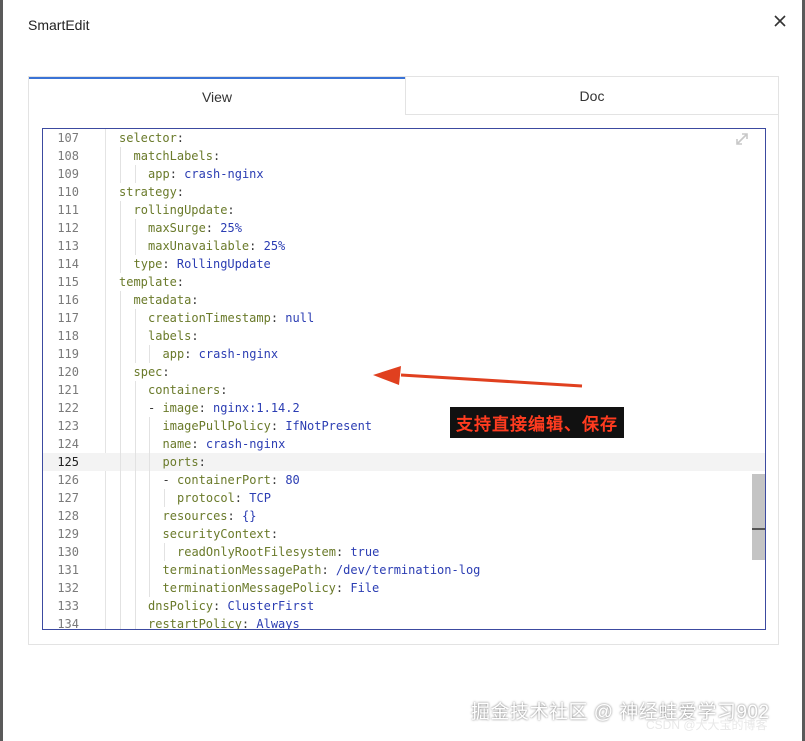 This screenshot has height=741, width=805. I want to click on watermark-csdn: CSDN @大大宝的博客, so click(707, 725).